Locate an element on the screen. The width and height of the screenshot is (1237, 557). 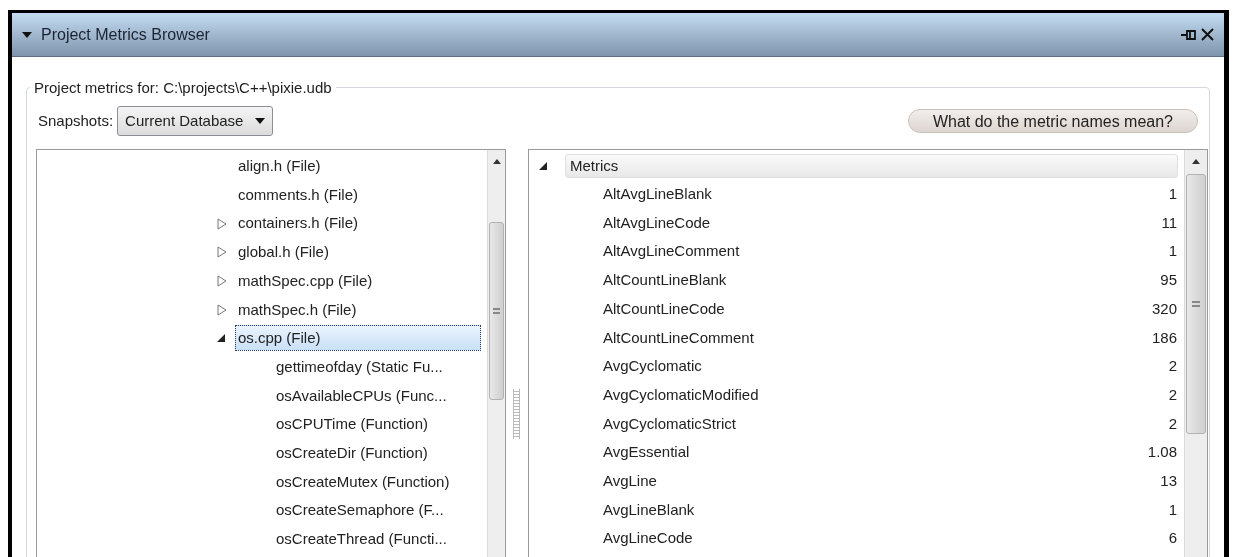
tree-item: osCreateMutex (Function) is located at coordinates (363, 482).